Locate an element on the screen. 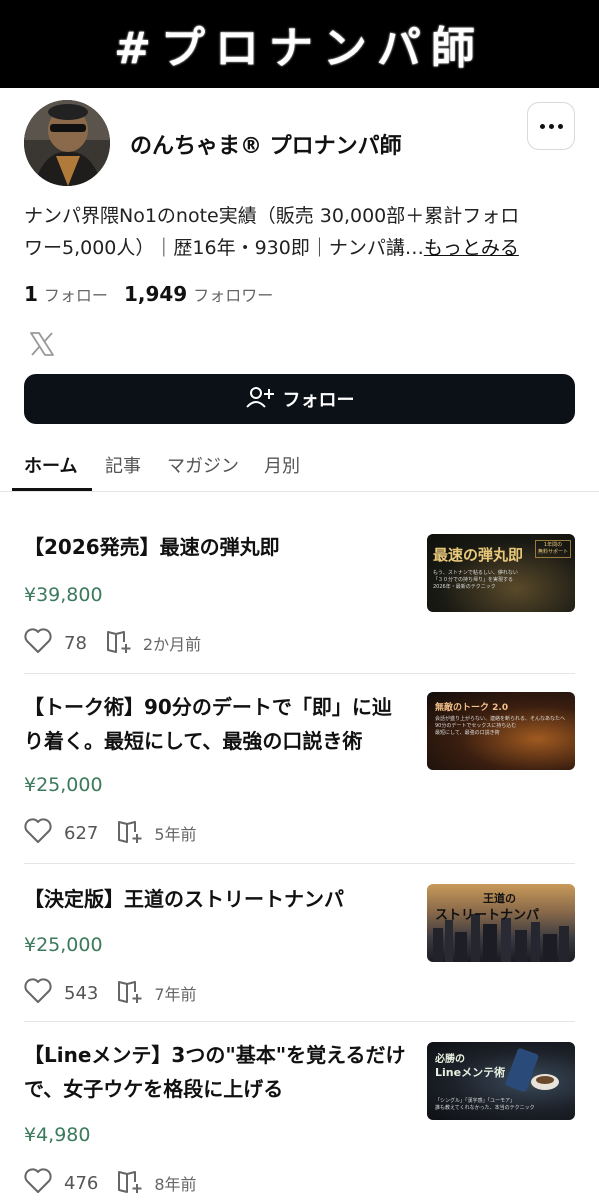 This screenshot has height=1200, width=599. article-meta: 543 7年前 is located at coordinates (110, 993).